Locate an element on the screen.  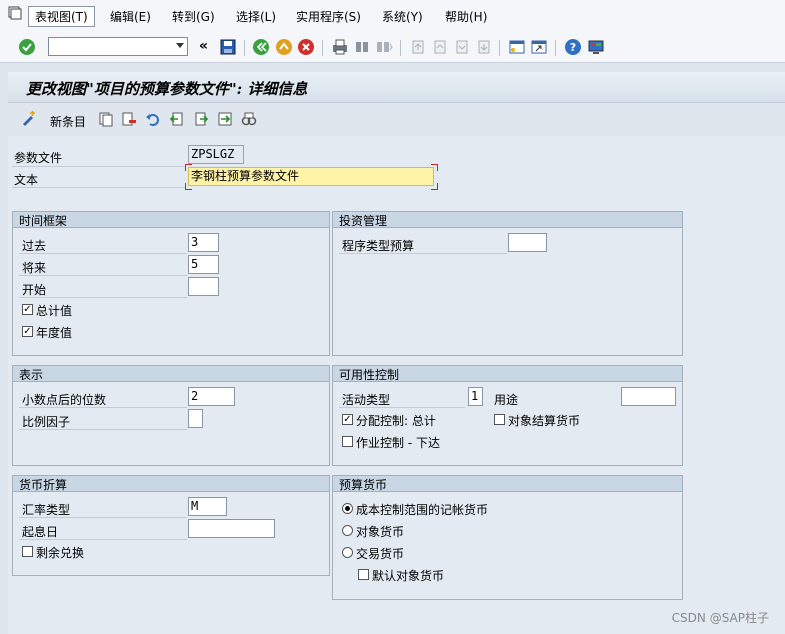
scaling-label: 比例因子 is located at coordinates (46, 422).